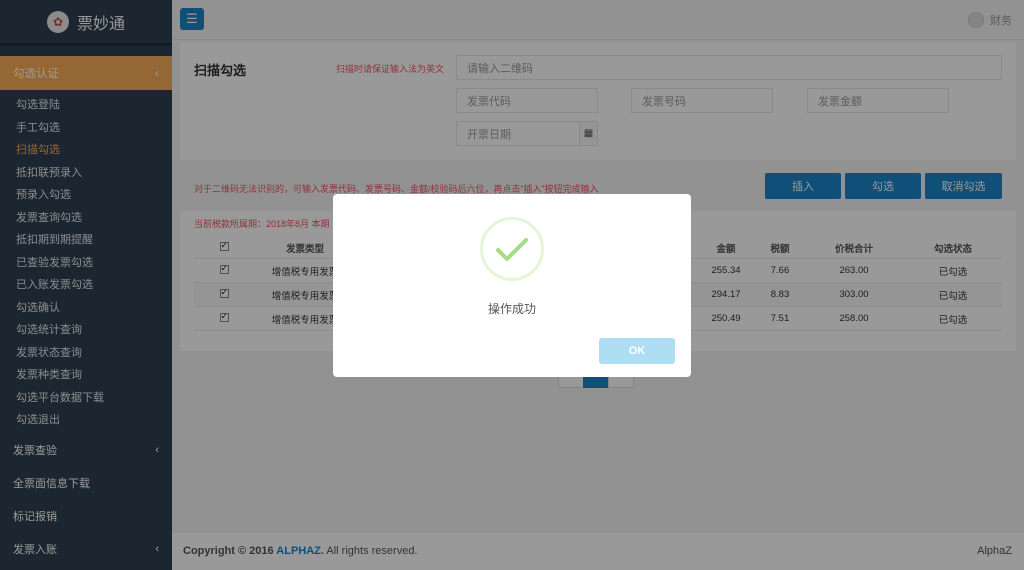 The width and height of the screenshot is (1024, 570). Describe the element at coordinates (512, 285) in the screenshot. I see `success-dialog: 操作成功 OK` at that location.